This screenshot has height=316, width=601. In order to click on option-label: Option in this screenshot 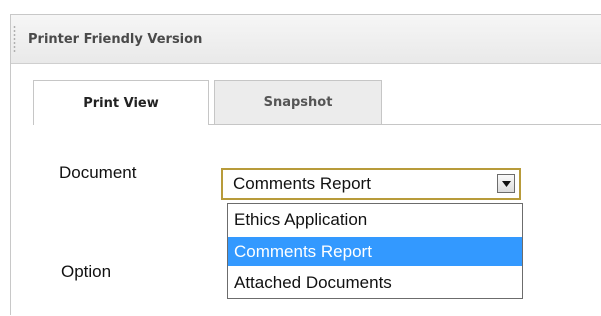, I will do `click(86, 271)`.